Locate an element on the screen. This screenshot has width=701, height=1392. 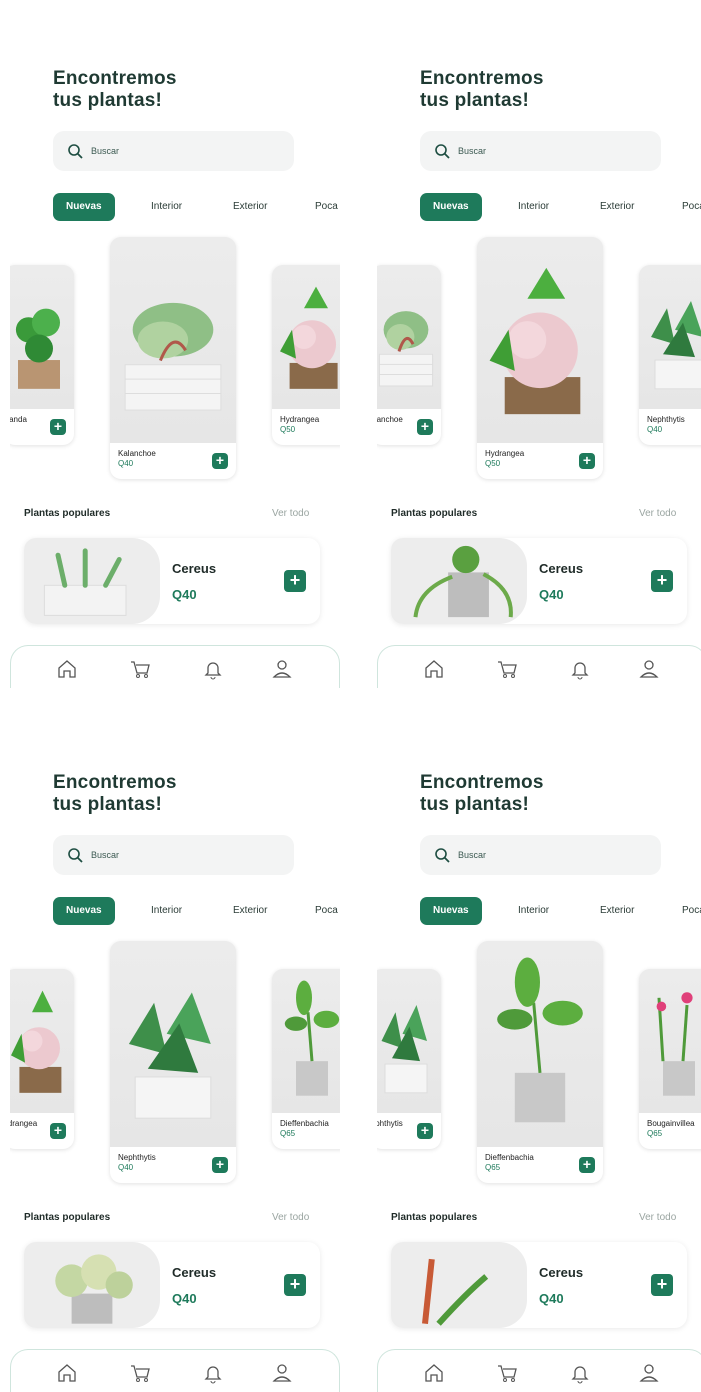
plant-name: Bougainvillea is located at coordinates (671, 1123).